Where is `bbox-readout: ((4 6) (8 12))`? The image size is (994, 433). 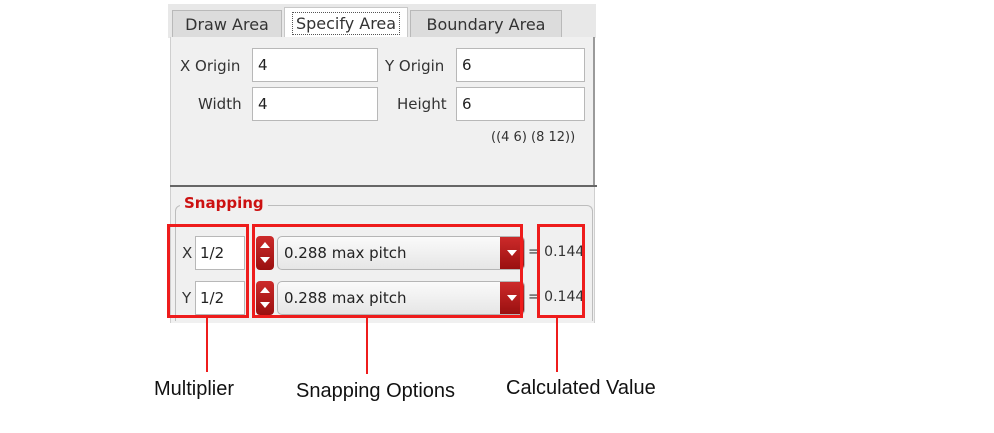
bbox-readout: ((4 6) (8 12)) is located at coordinates (533, 137).